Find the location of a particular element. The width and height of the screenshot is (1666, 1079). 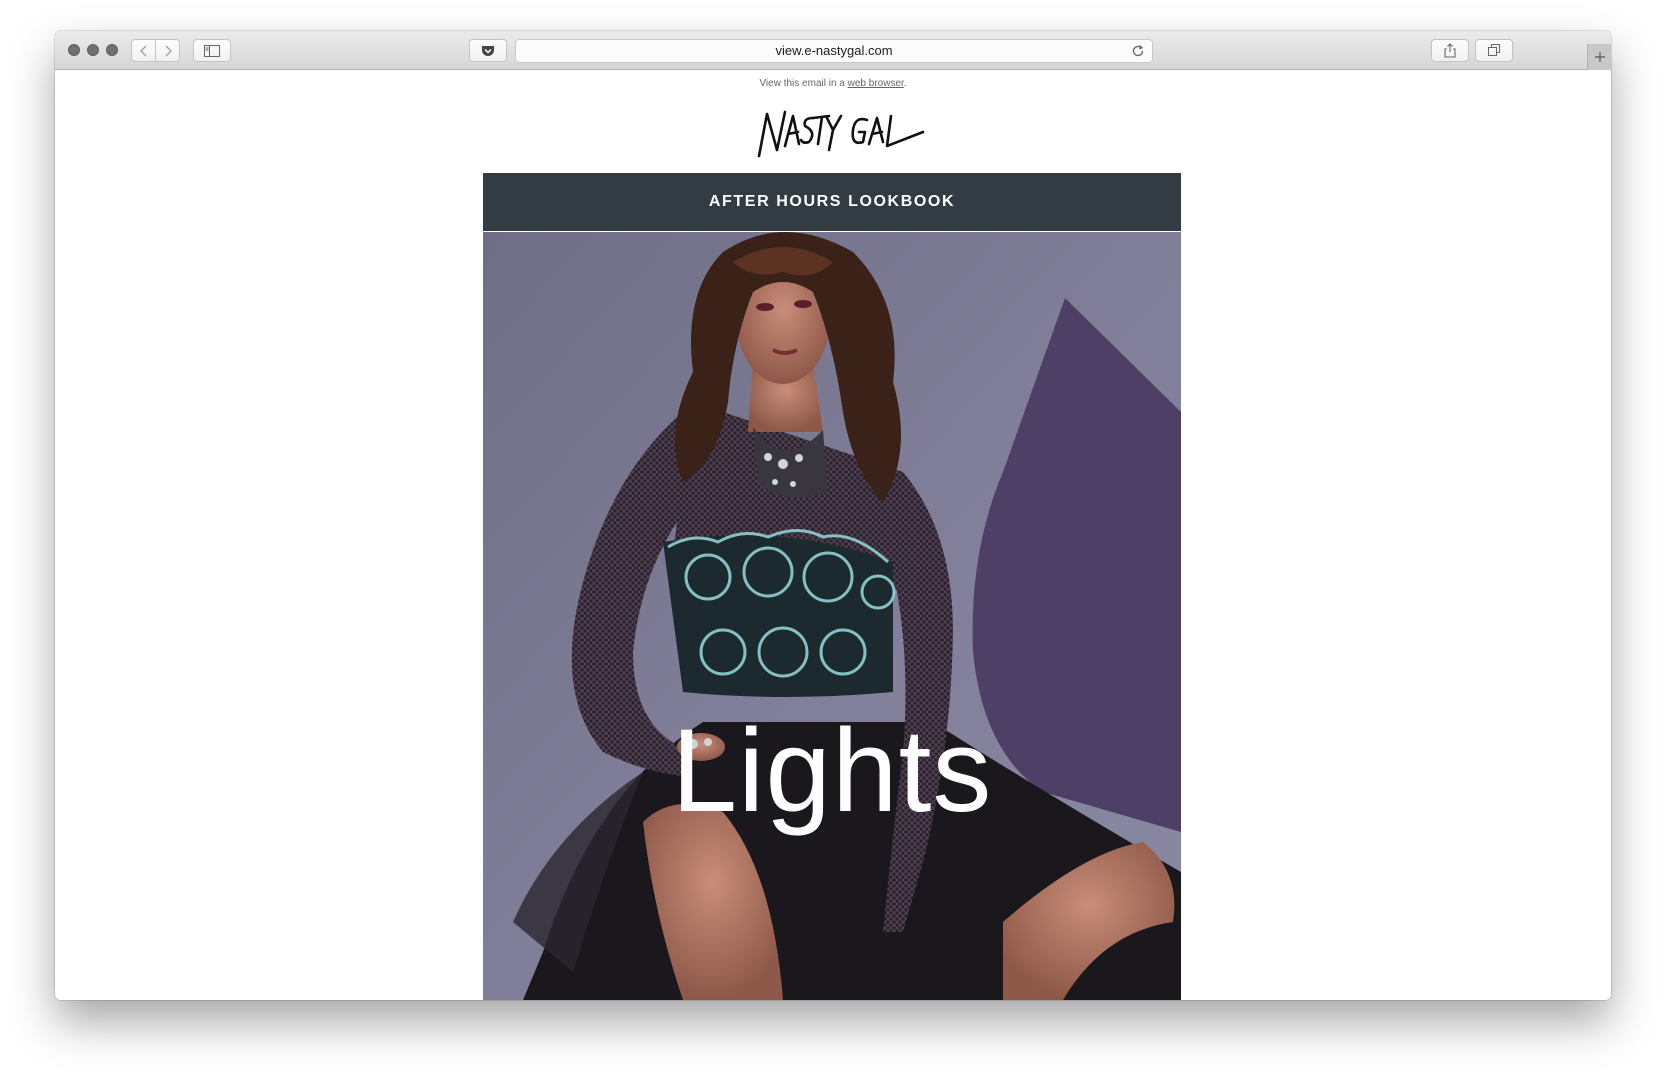

minimize-window-button is located at coordinates (93, 50).